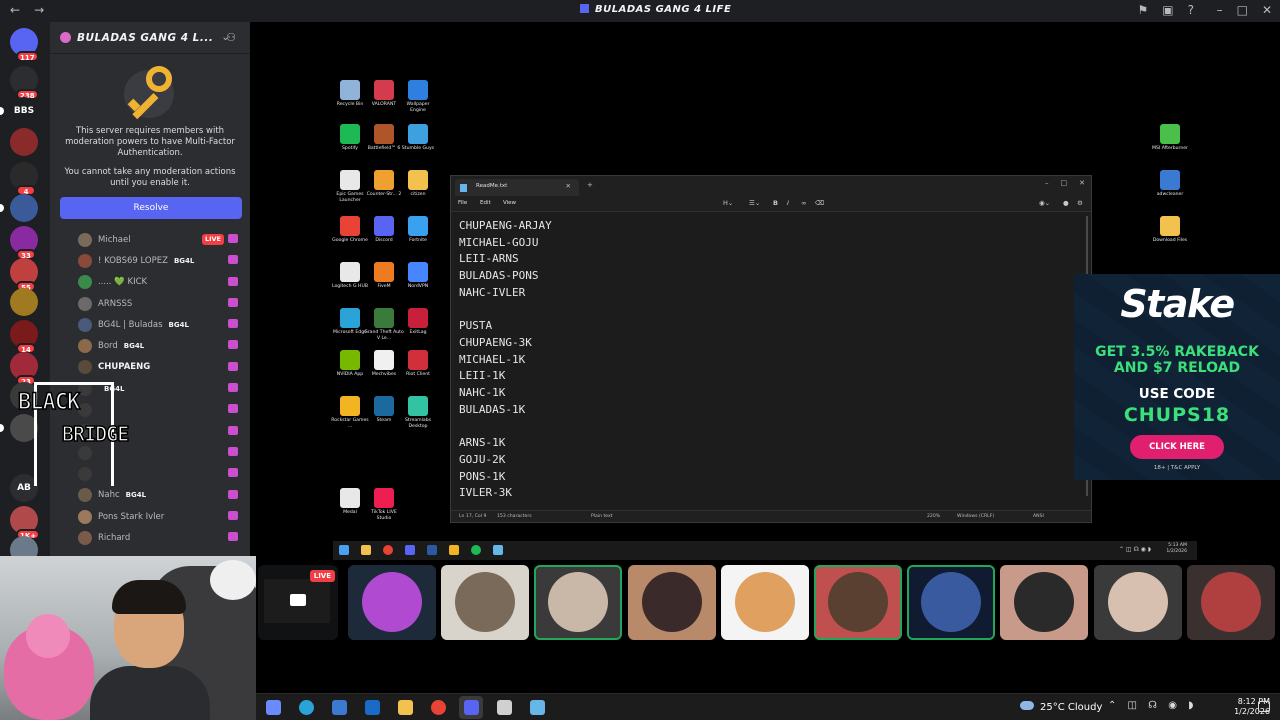  Describe the element at coordinates (1152, 705) in the screenshot. I see `system-tray-icons: ⌃ ◫ ☊ ◉ ◗` at that location.